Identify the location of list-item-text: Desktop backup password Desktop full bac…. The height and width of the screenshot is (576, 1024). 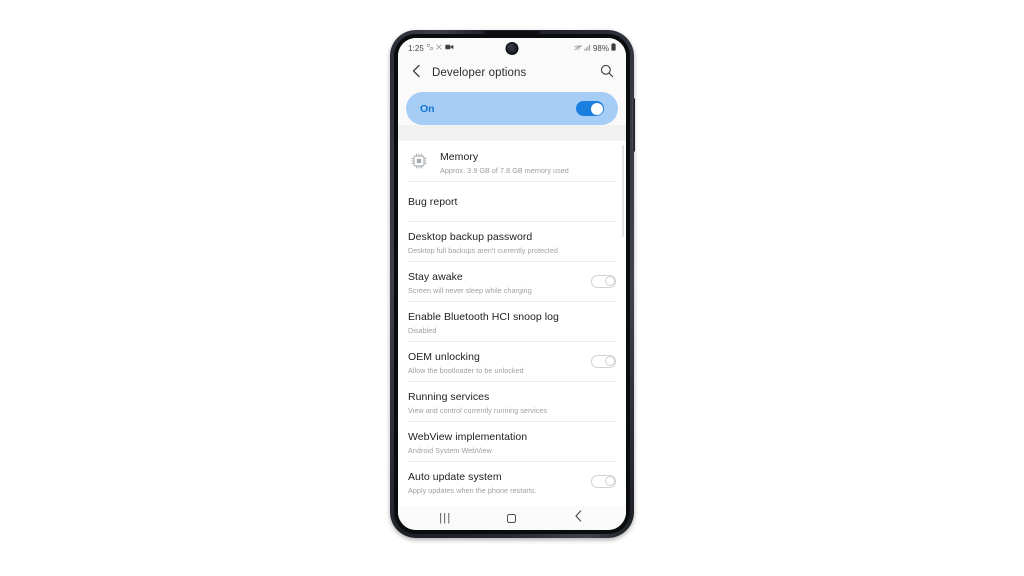
(512, 241).